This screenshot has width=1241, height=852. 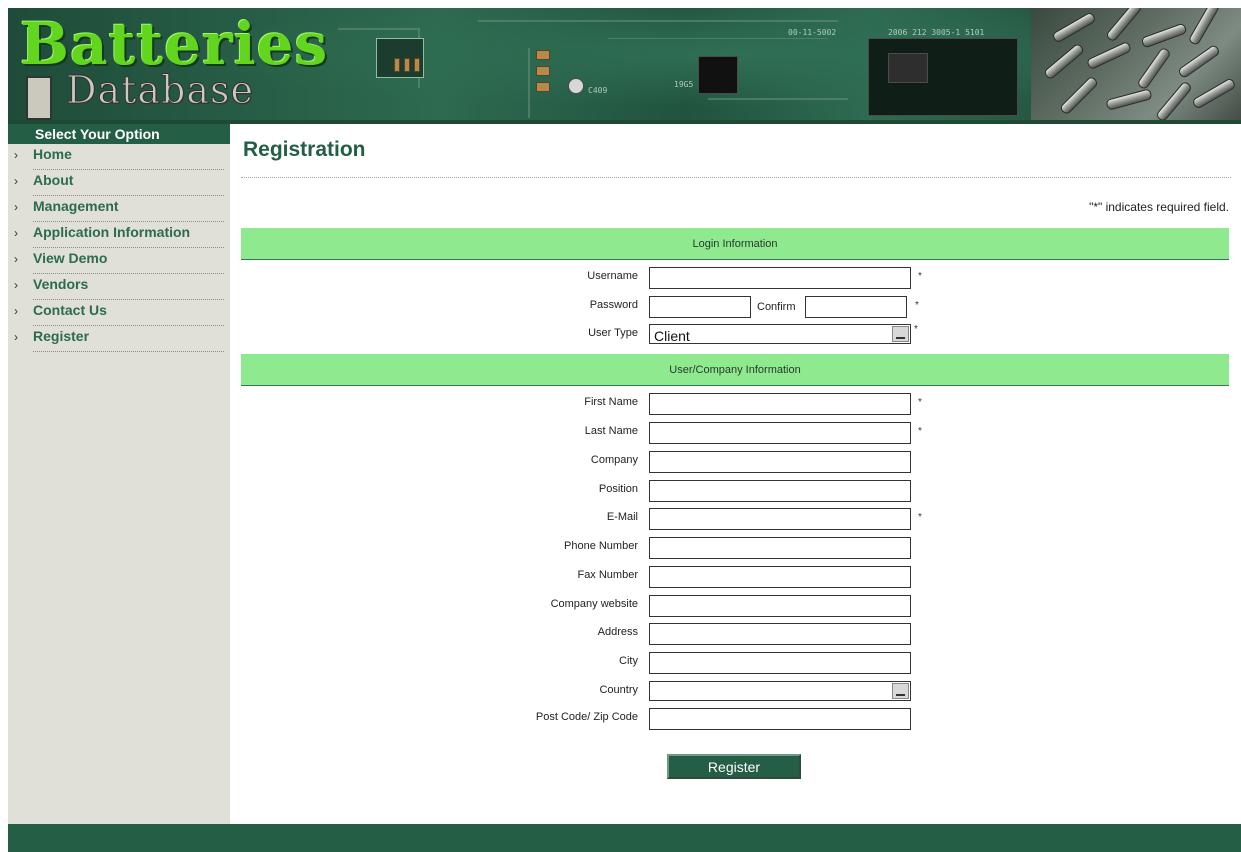 I want to click on website-label: Company website, so click(x=594, y=604).